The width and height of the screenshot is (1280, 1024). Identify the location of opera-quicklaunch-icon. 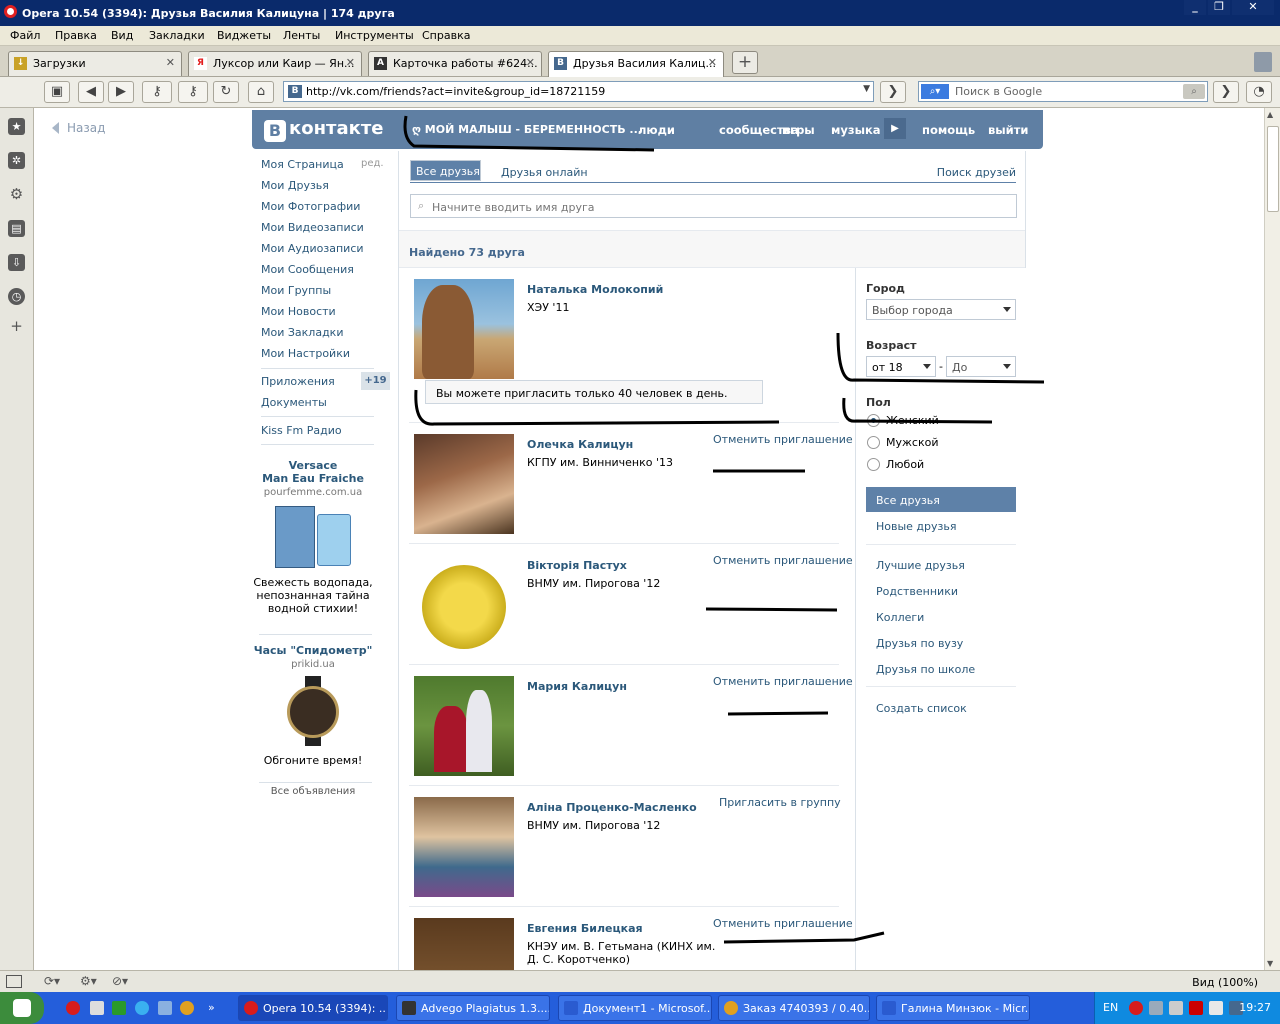
(73, 1008).